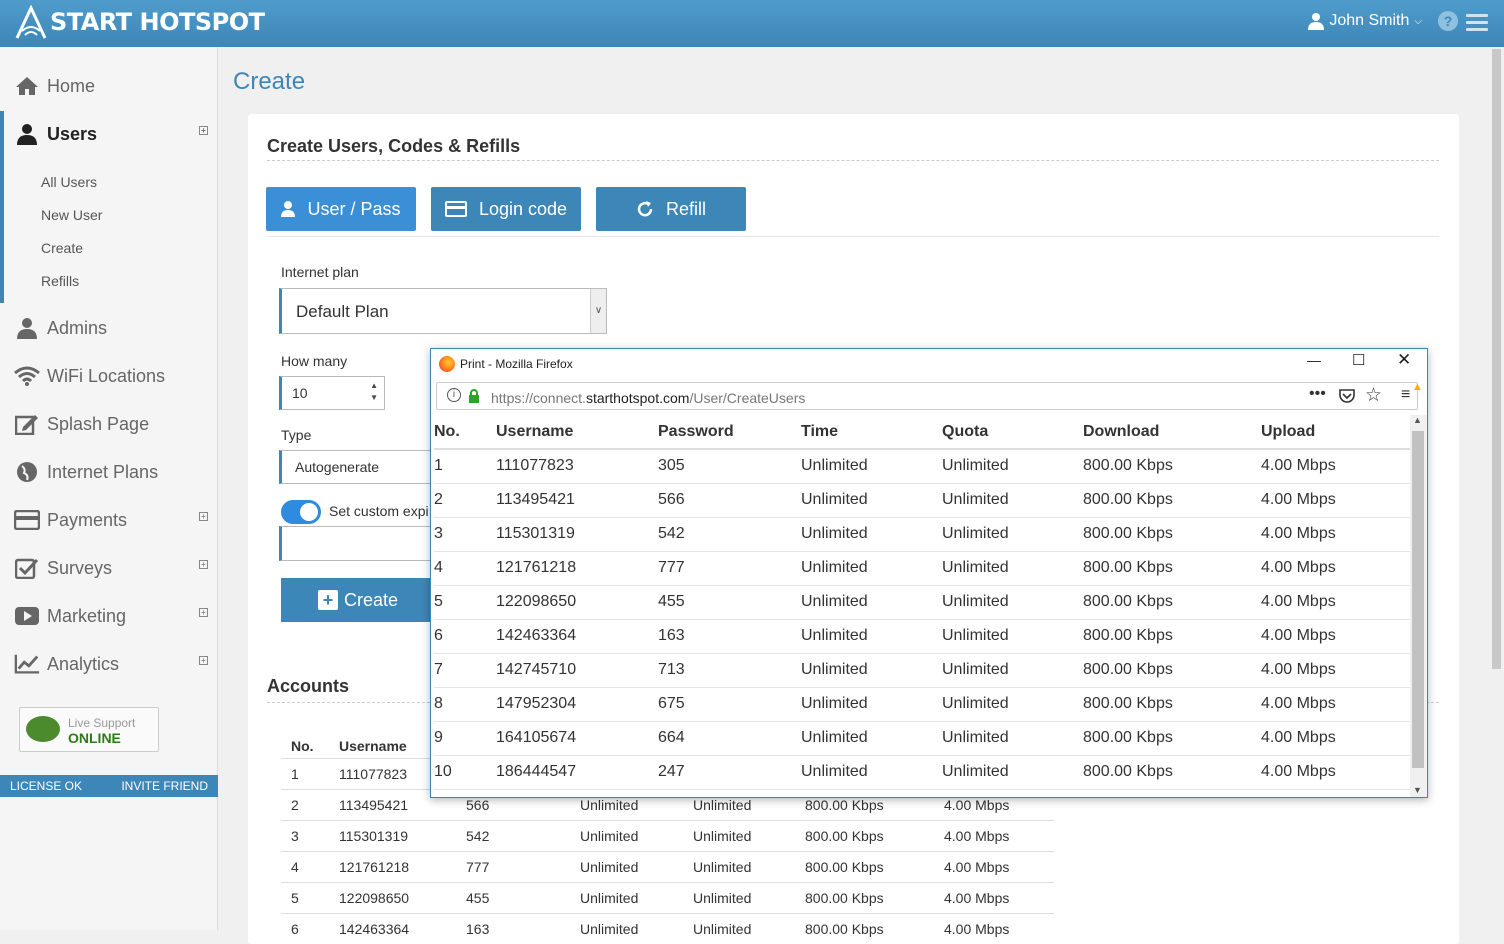  What do you see at coordinates (109, 328) in the screenshot?
I see `sidebar-item-admins: Admins` at bounding box center [109, 328].